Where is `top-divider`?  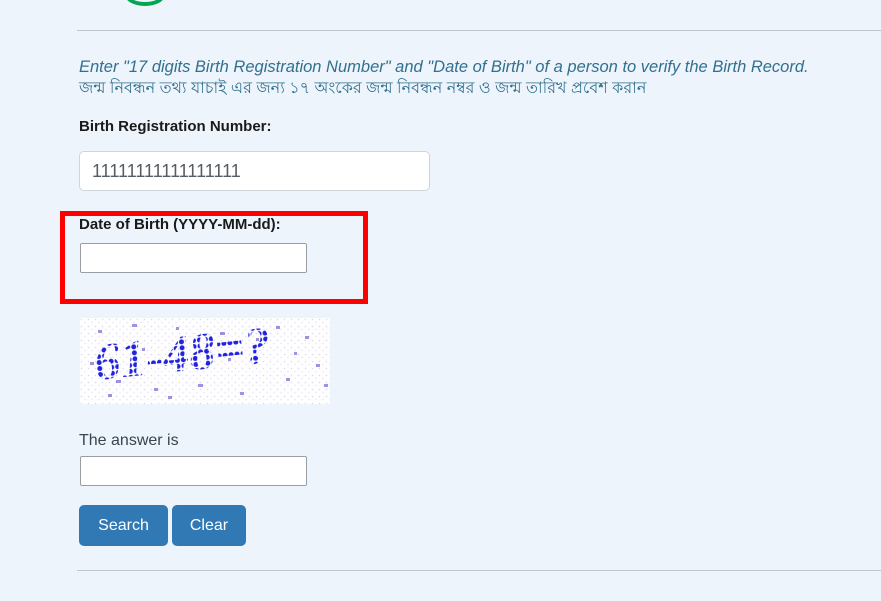
top-divider is located at coordinates (479, 30).